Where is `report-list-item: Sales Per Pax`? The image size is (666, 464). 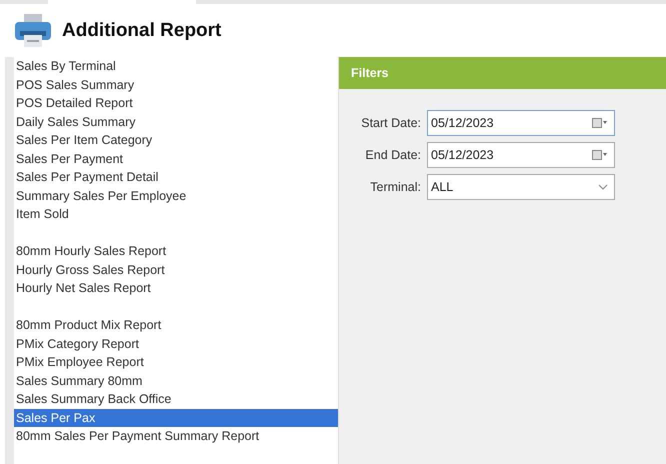
report-list-item: Sales Per Pax is located at coordinates (176, 417).